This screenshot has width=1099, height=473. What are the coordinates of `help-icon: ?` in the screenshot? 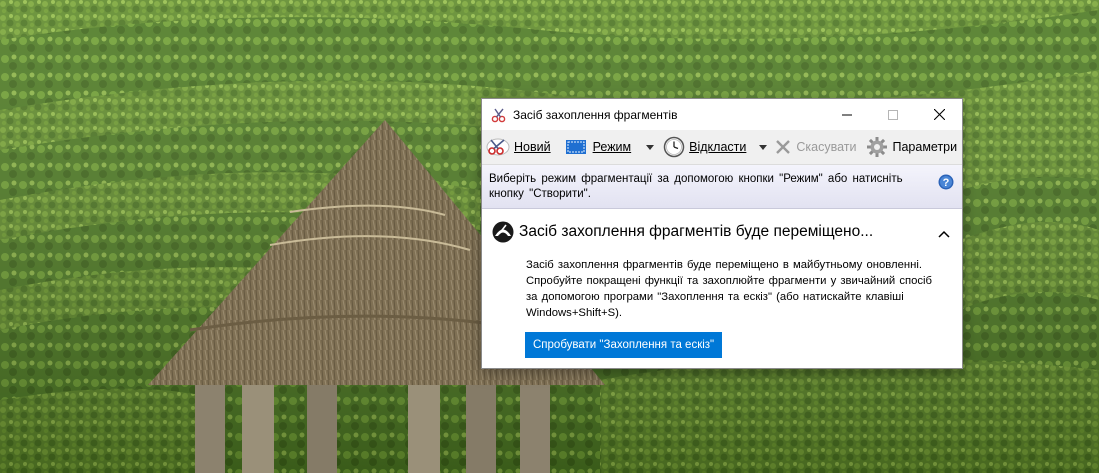 It's located at (946, 183).